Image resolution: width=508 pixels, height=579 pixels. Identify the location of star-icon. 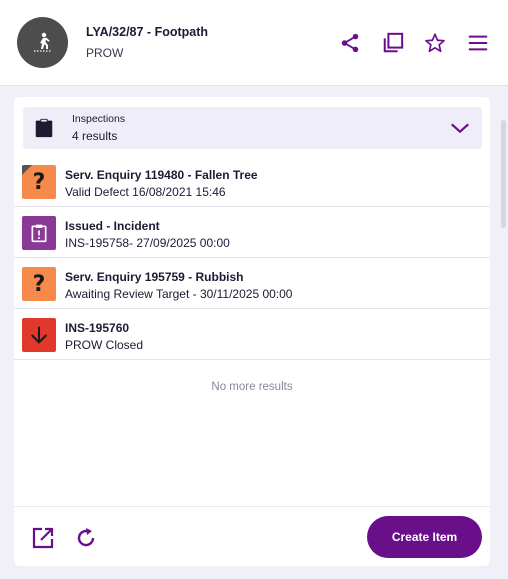
(435, 43).